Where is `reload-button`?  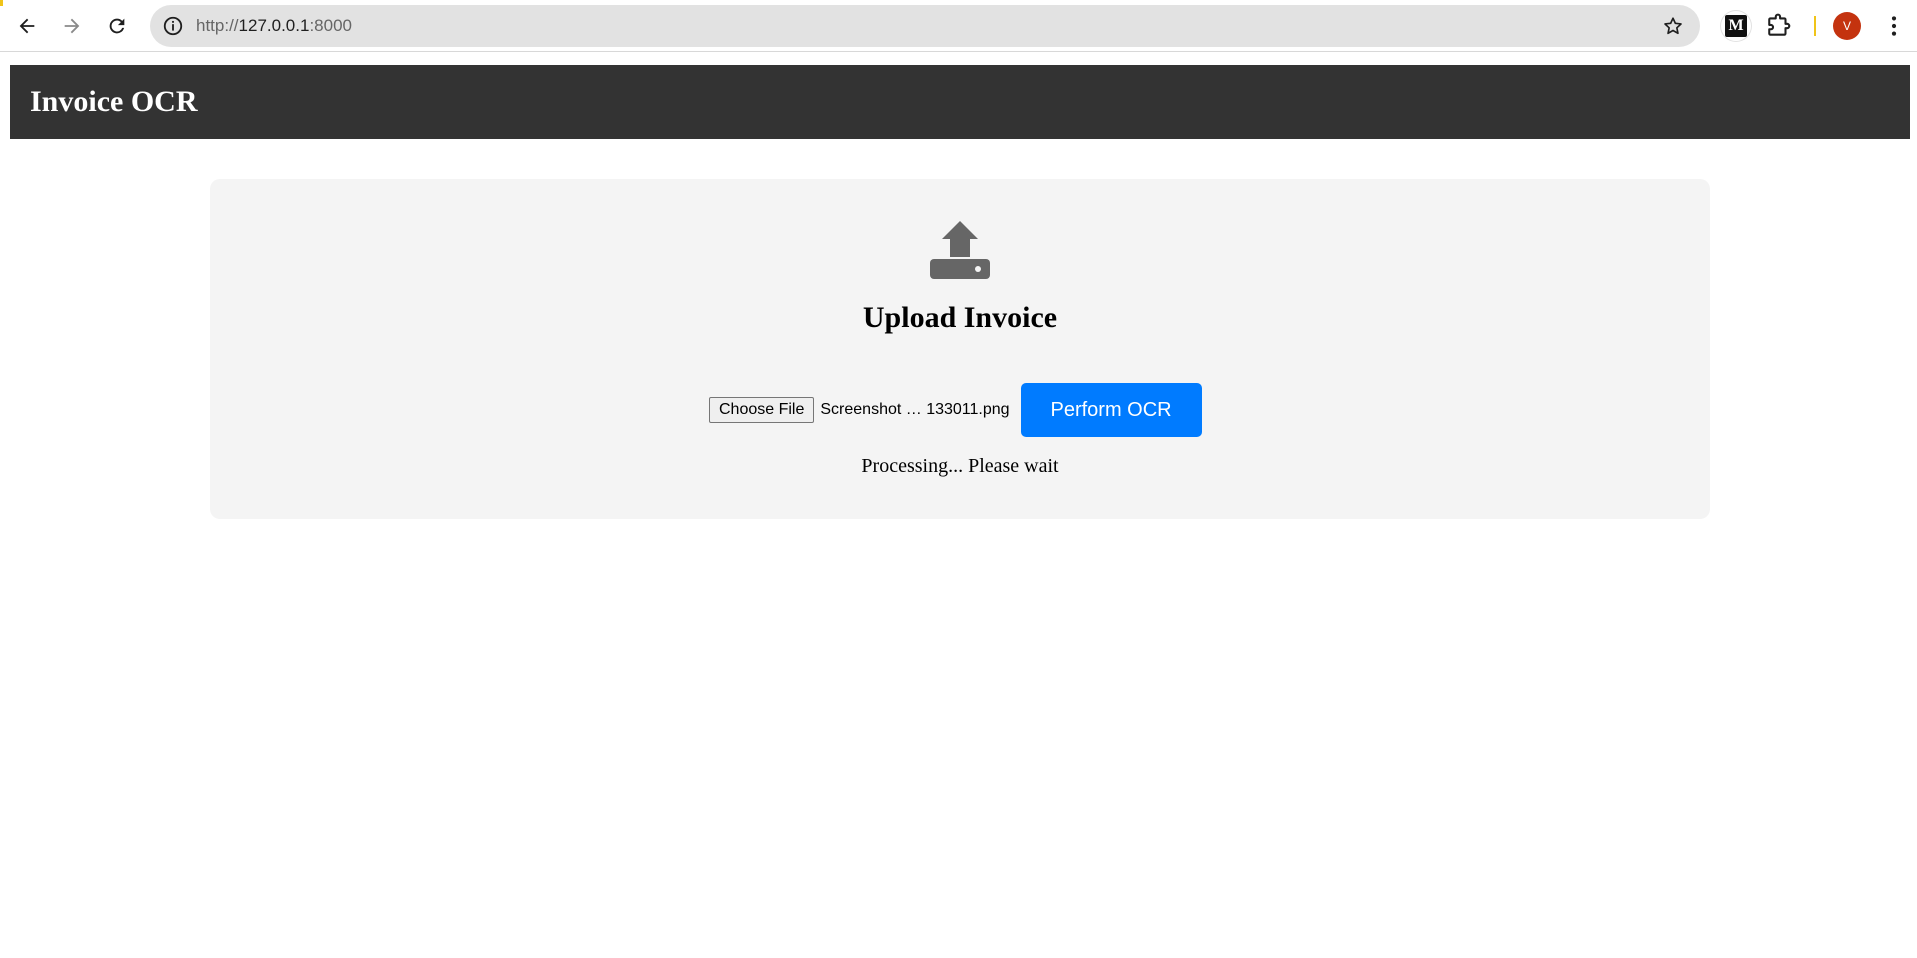 reload-button is located at coordinates (117, 26).